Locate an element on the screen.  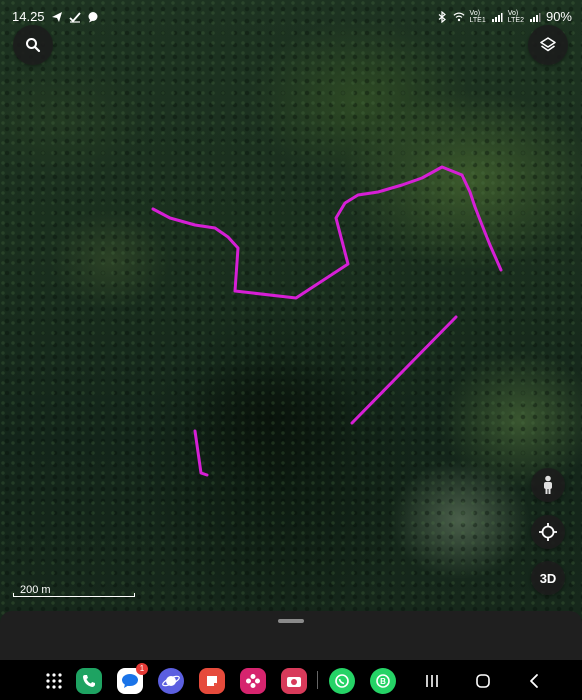
camera-app-icon is located at coordinates (294, 681).